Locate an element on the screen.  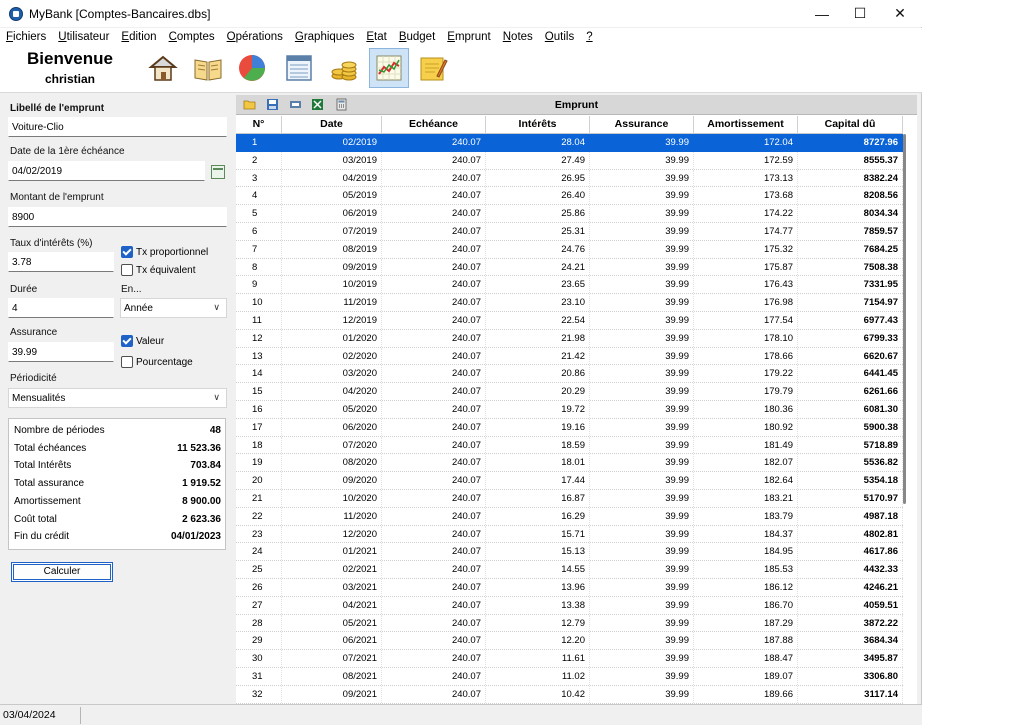
vertical-scrollbar is located at coordinates (904, 319).